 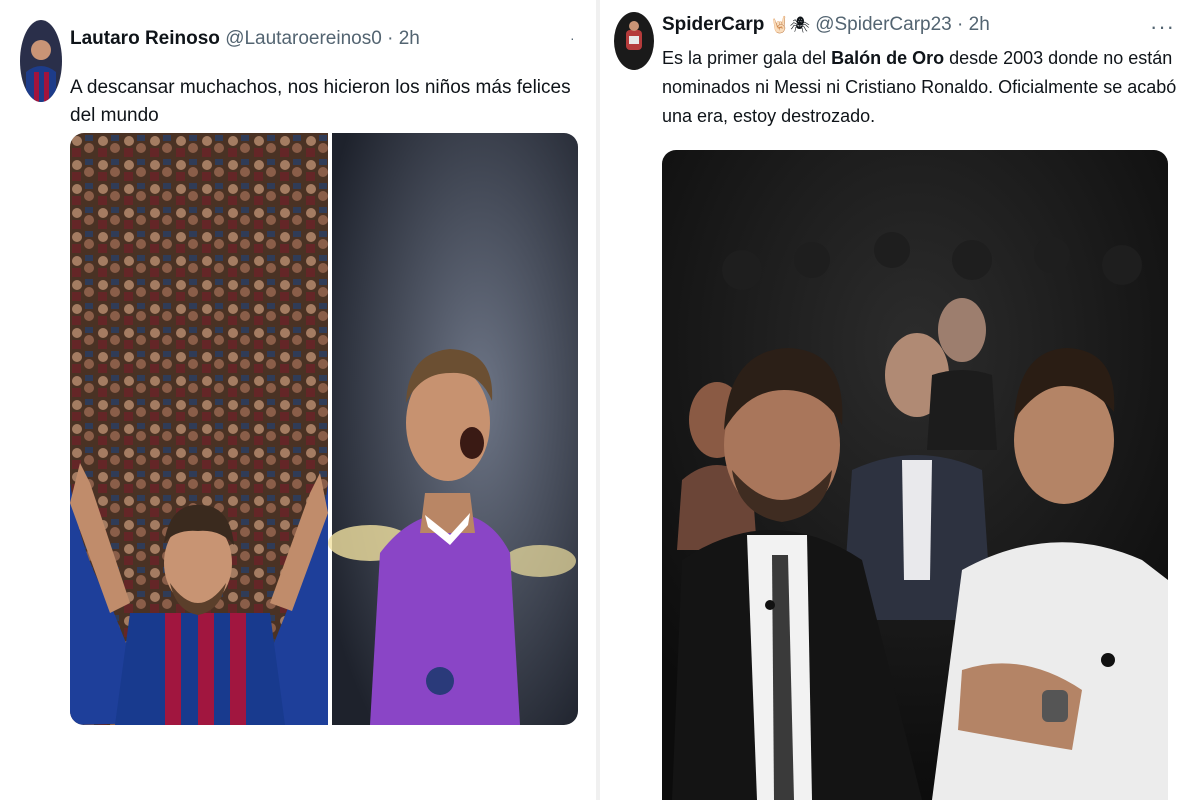 I want to click on tweet-header: Lautaro Reinoso @Lautaroereinos0 · 2h, so click(x=245, y=39).